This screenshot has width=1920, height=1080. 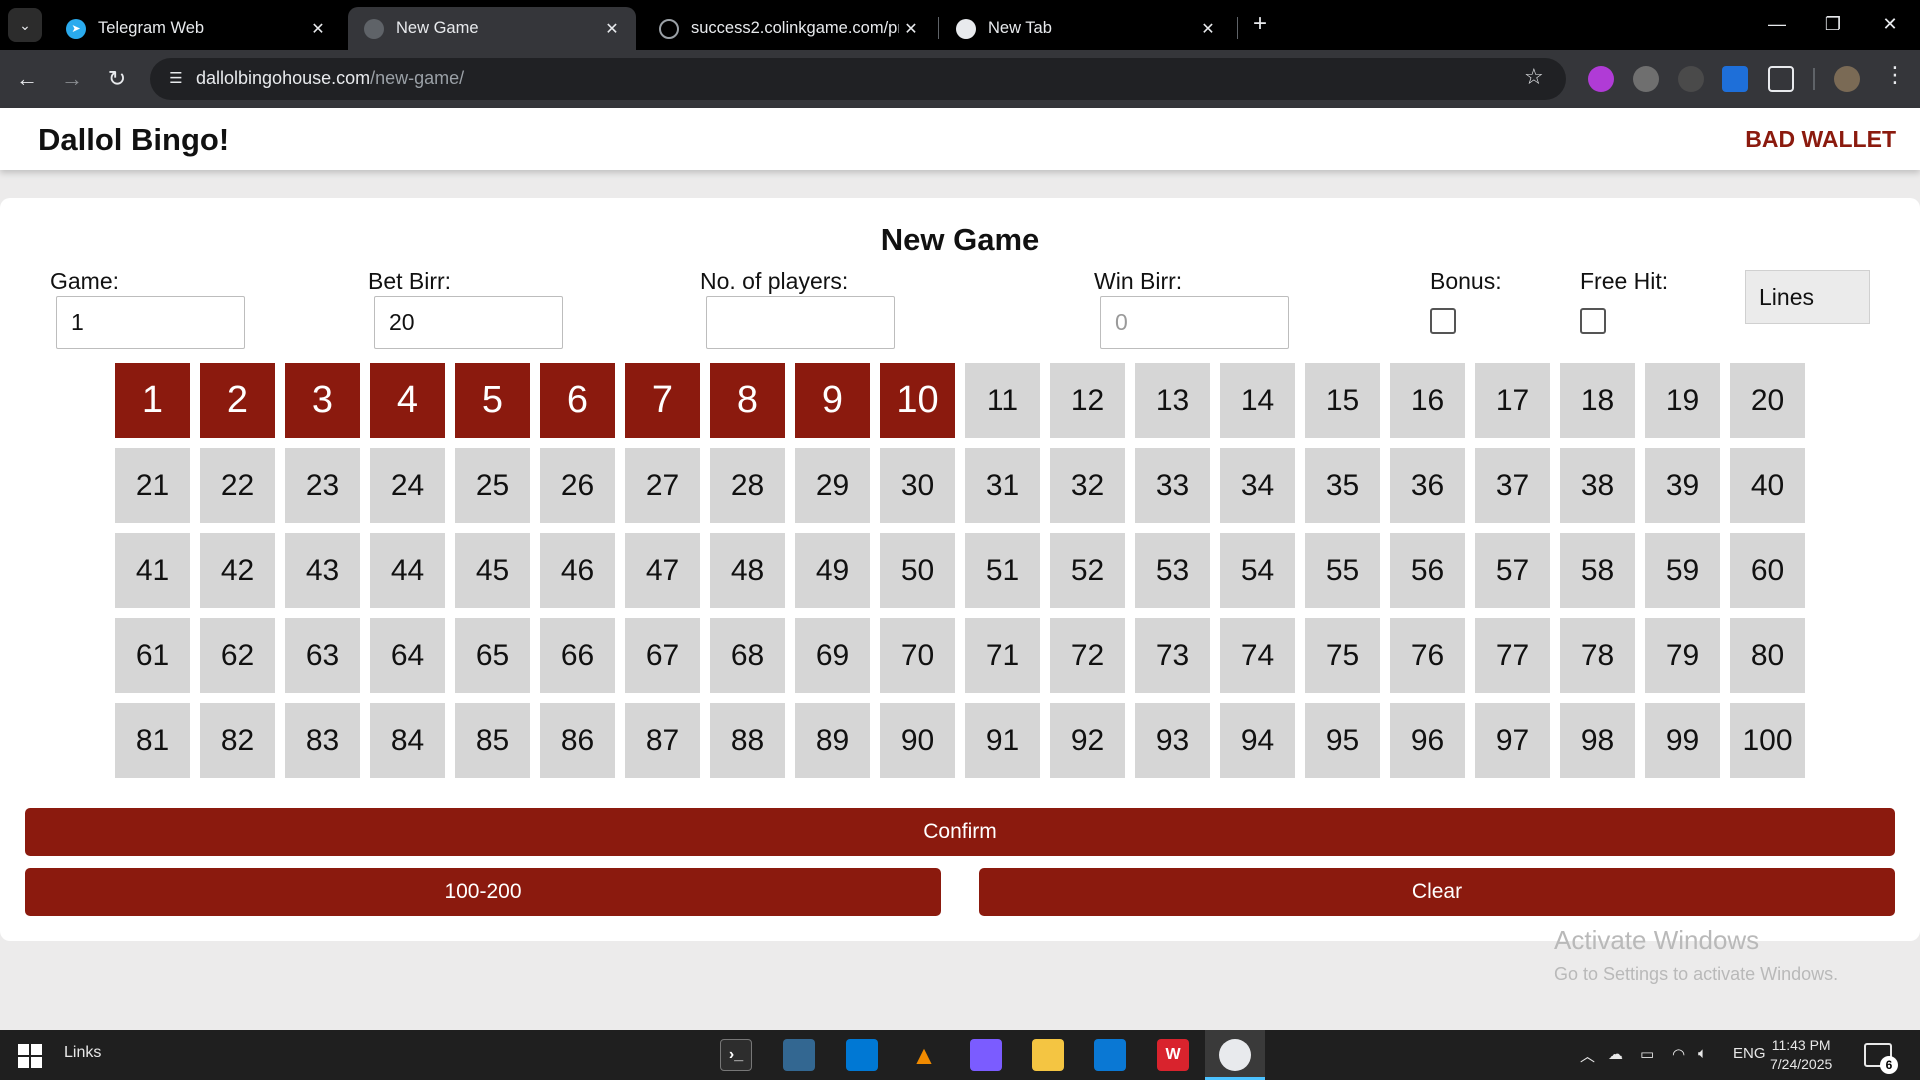 I want to click on number-cell-31: 31, so click(x=1002, y=485).